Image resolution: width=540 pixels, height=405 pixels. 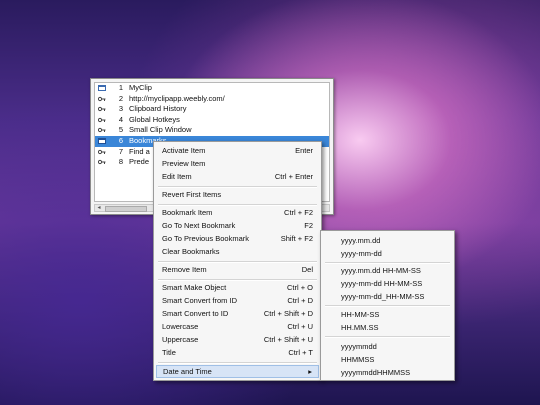 What do you see at coordinates (212, 120) in the screenshot?
I see `list-item: 4 Global Hotkeys` at bounding box center [212, 120].